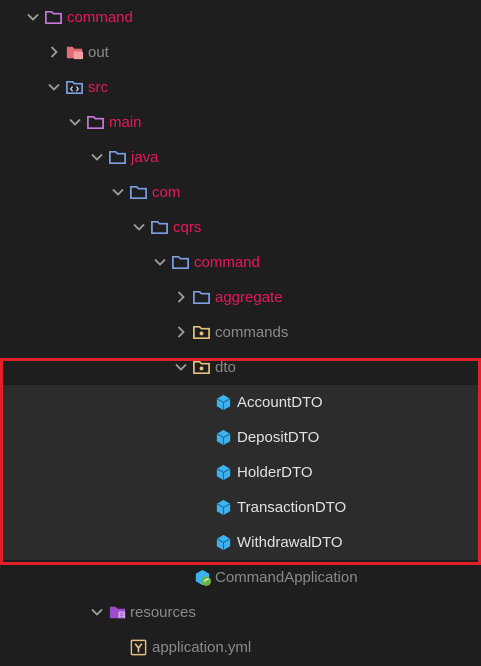 The width and height of the screenshot is (481, 666). I want to click on tree-node-label: main, so click(125, 122).